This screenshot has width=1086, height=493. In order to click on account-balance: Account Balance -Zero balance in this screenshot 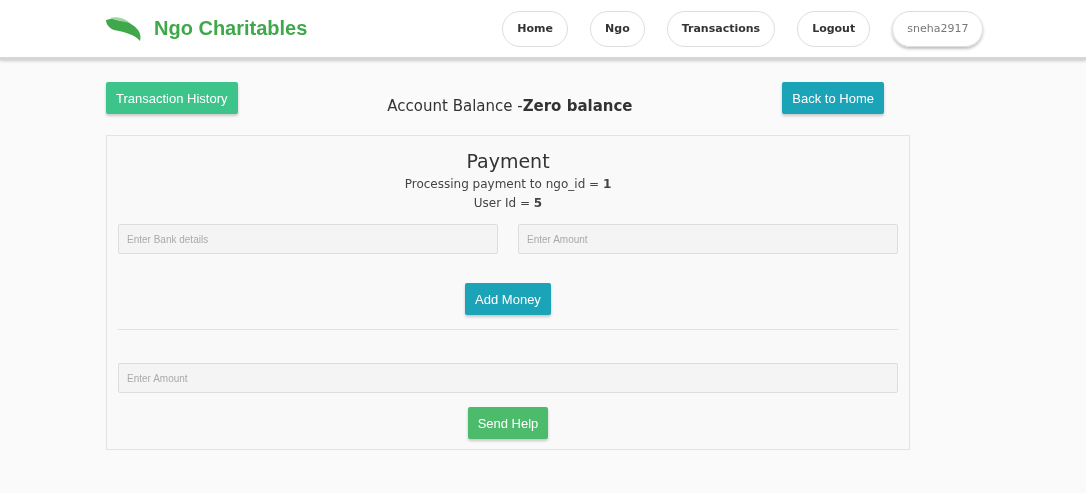, I will do `click(510, 106)`.